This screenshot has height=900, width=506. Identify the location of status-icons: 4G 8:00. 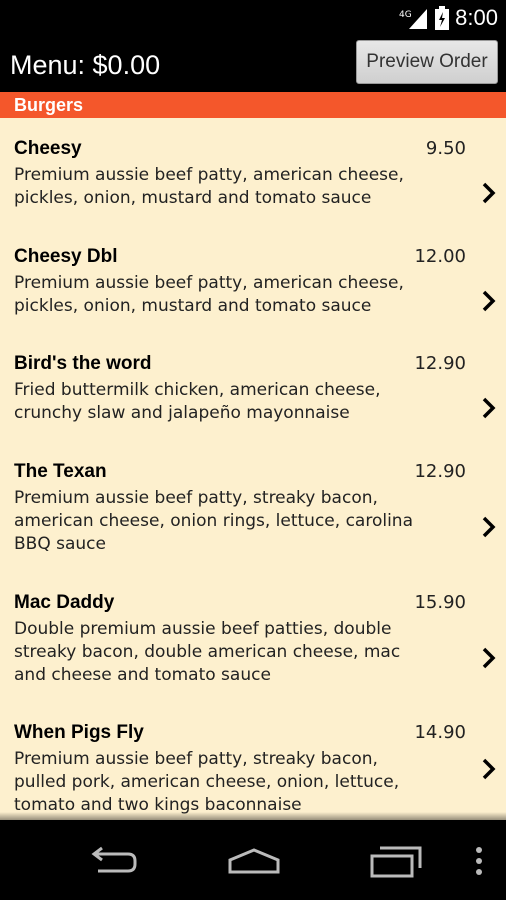
(448, 18).